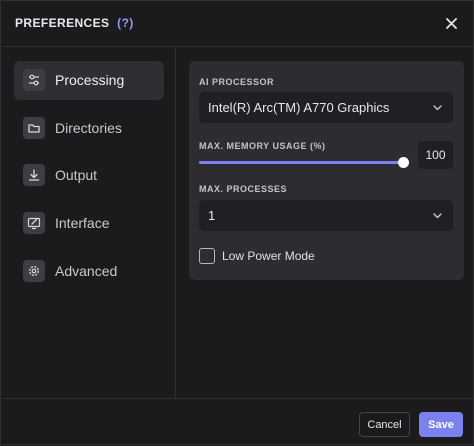 The image size is (474, 446). I want to click on gear-icon, so click(34, 271).